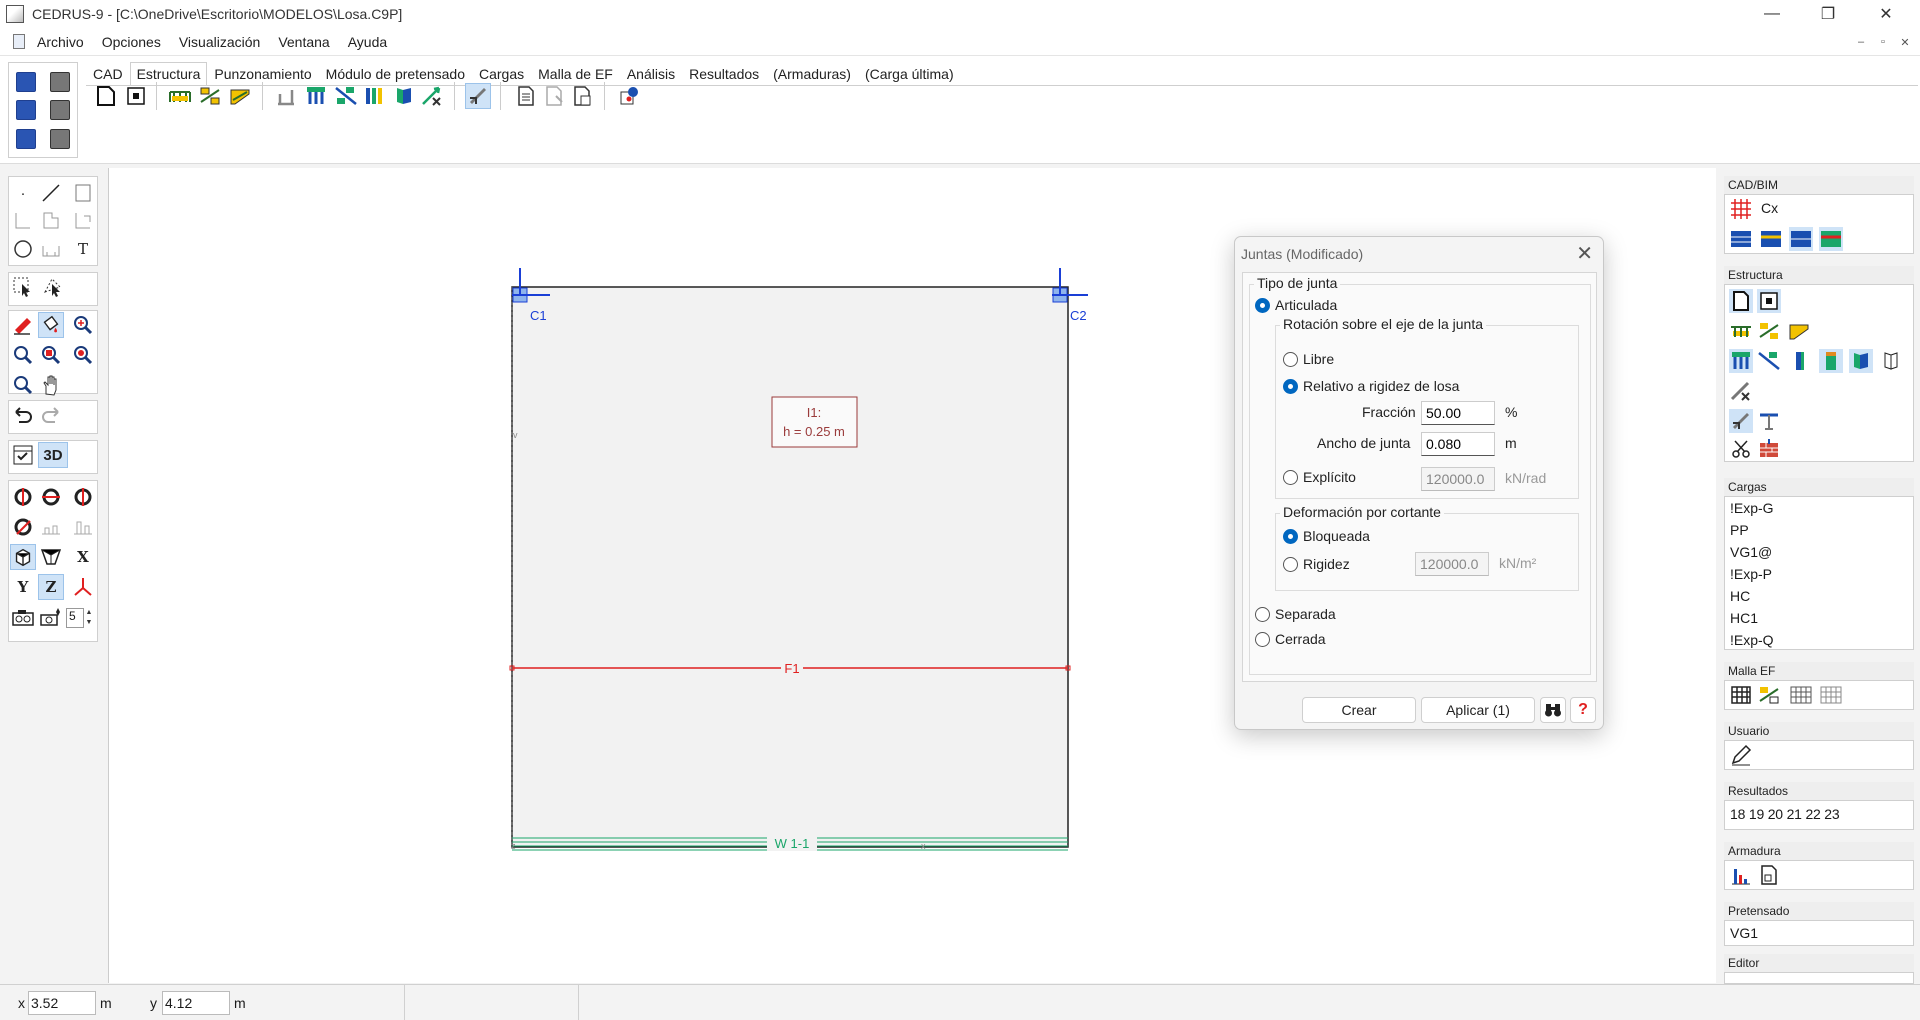 The height and width of the screenshot is (1020, 1920). I want to click on select-arrow-icon, so click(23, 287).